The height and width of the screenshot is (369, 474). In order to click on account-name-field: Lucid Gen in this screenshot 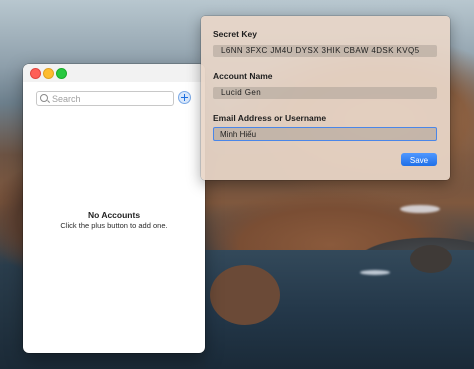, I will do `click(325, 93)`.